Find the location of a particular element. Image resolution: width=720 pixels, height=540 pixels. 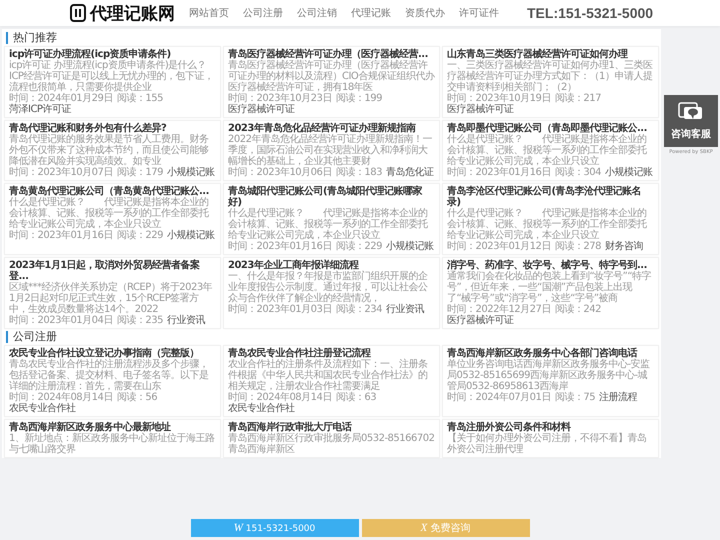

phone-number: TEL:151-5321-5000 is located at coordinates (590, 13).